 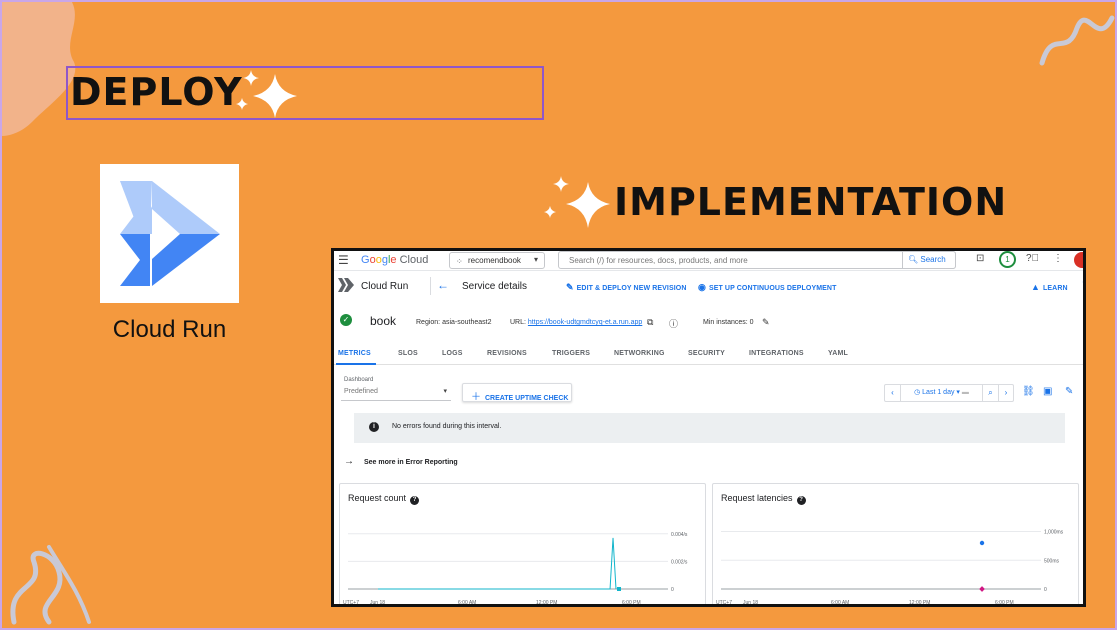 What do you see at coordinates (631, 288) in the screenshot?
I see `edit-deploy-label: EDIT & DEPLOY NEW REVISION` at bounding box center [631, 288].